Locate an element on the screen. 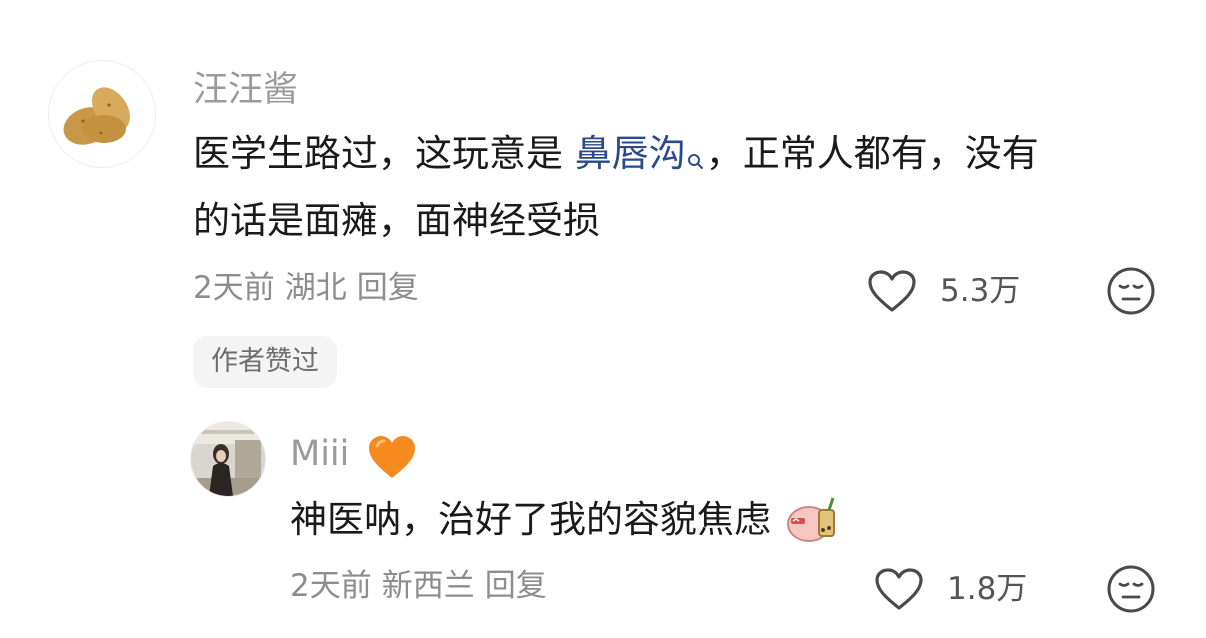 This screenshot has height=638, width=1206. comment-reply-button: 回复 is located at coordinates (388, 288).